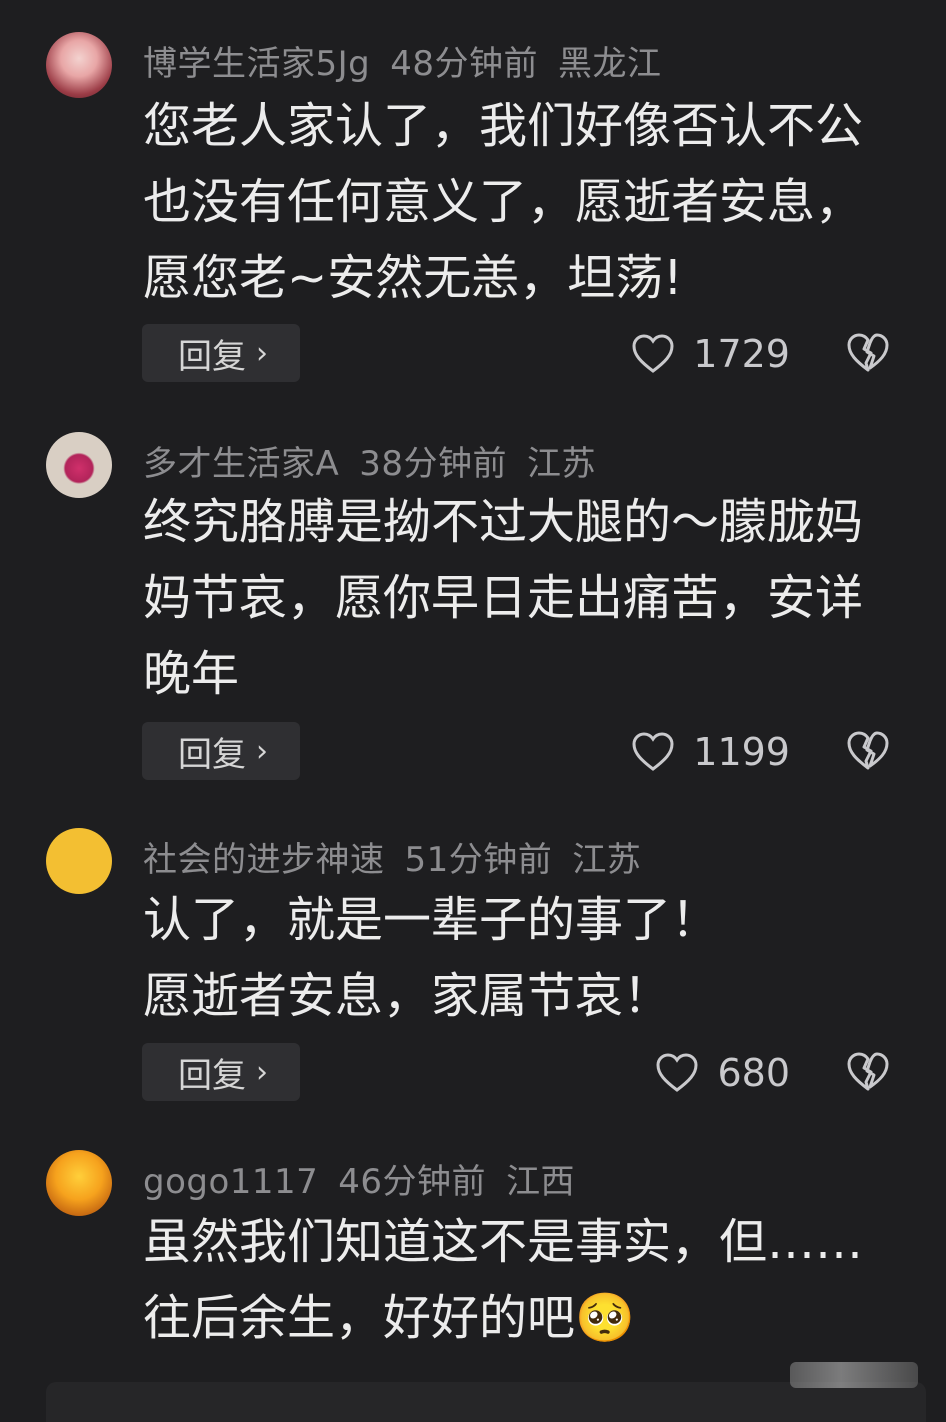  I want to click on comment-line: 终究胳膊是拗不过大腿的～朦胧妈, so click(503, 522).